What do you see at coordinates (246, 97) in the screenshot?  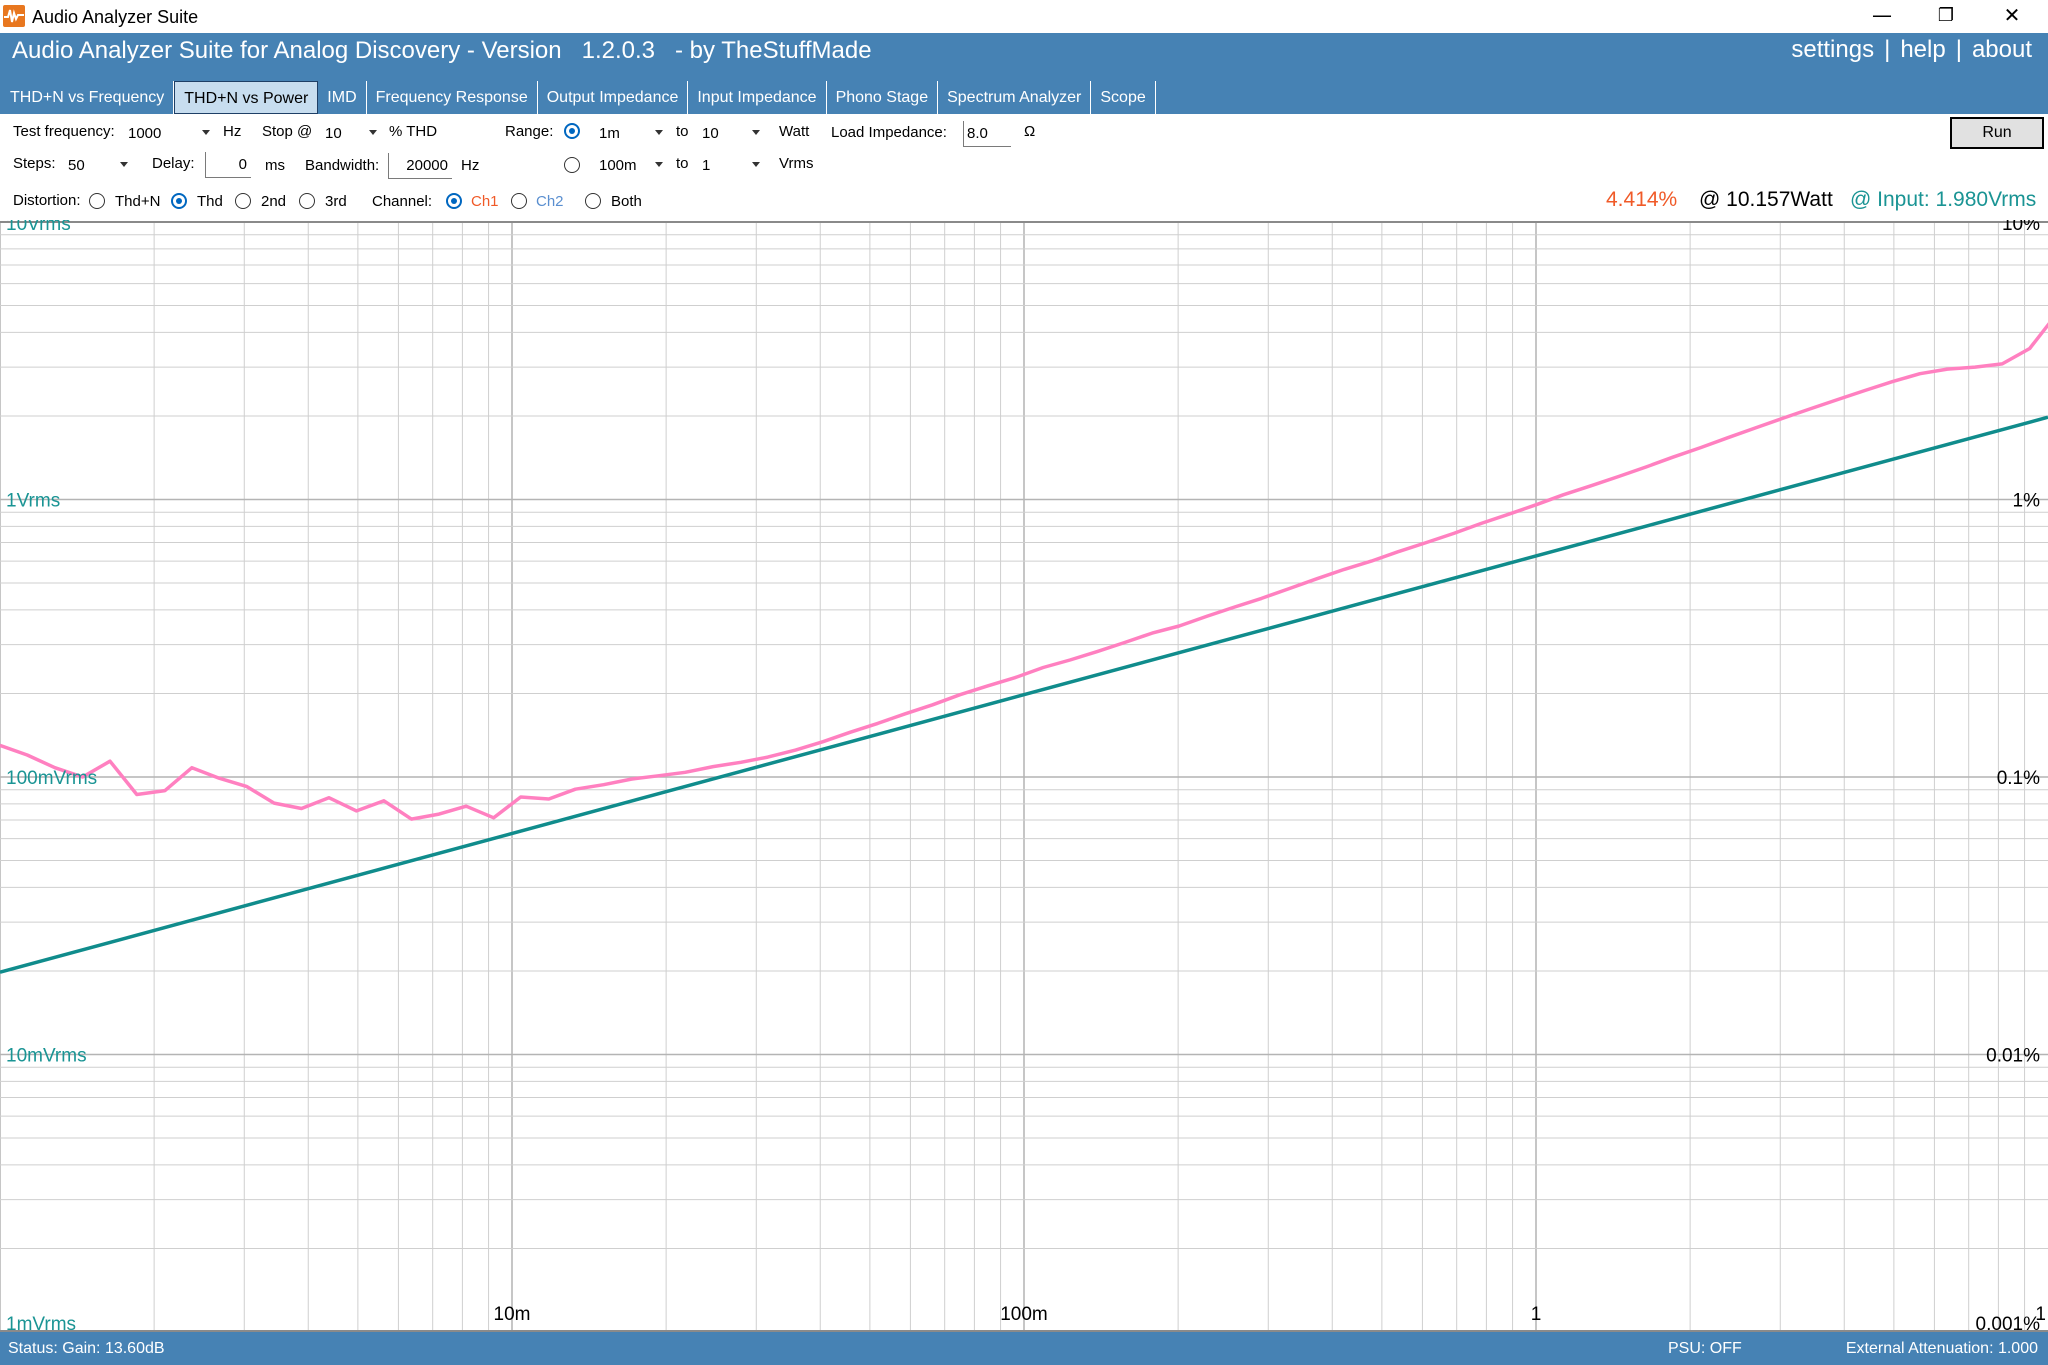 I see `tab-thdn-vs-power: THD+N vs Power` at bounding box center [246, 97].